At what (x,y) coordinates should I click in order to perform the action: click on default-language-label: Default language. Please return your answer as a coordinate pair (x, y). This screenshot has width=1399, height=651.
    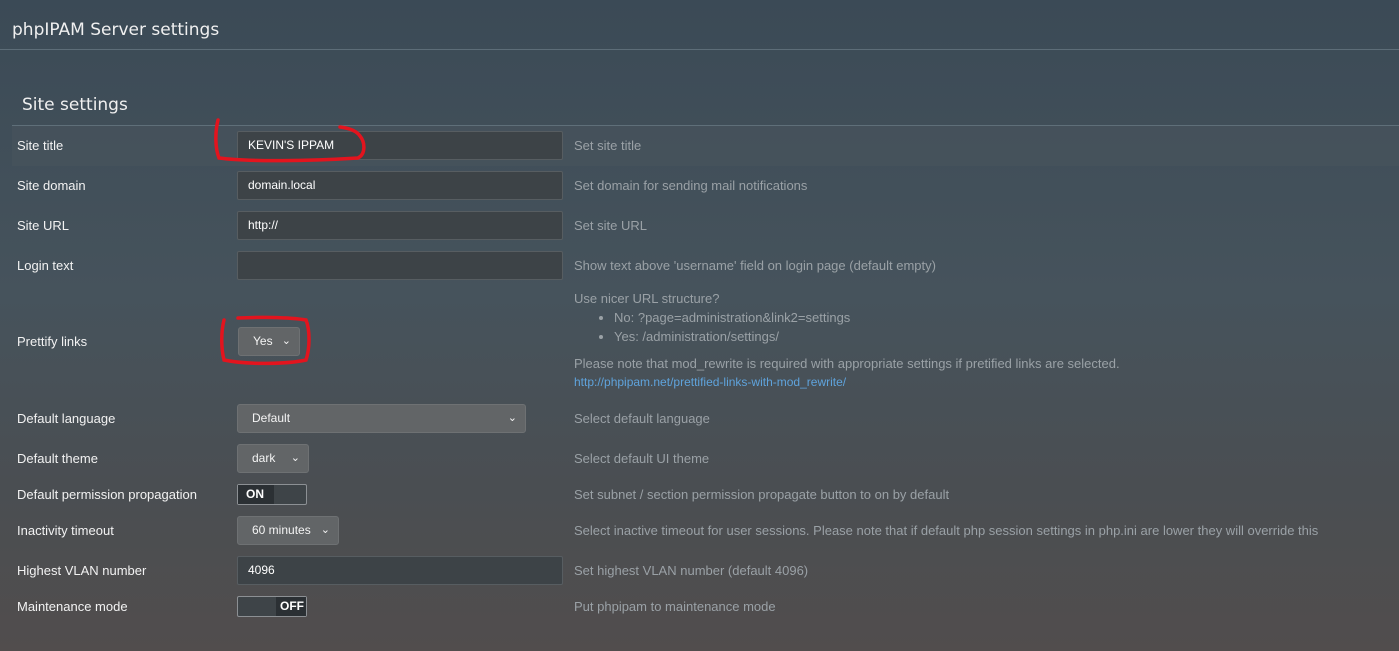
    Looking at the image, I should click on (66, 418).